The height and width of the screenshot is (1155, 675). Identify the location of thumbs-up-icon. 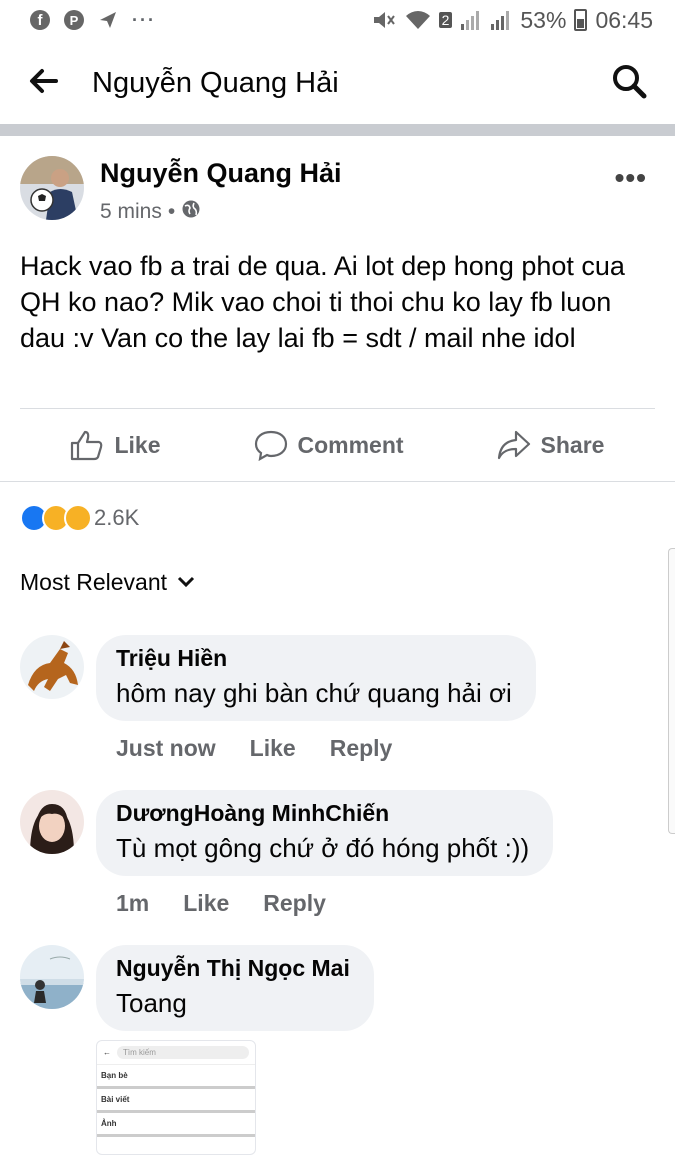
(87, 445).